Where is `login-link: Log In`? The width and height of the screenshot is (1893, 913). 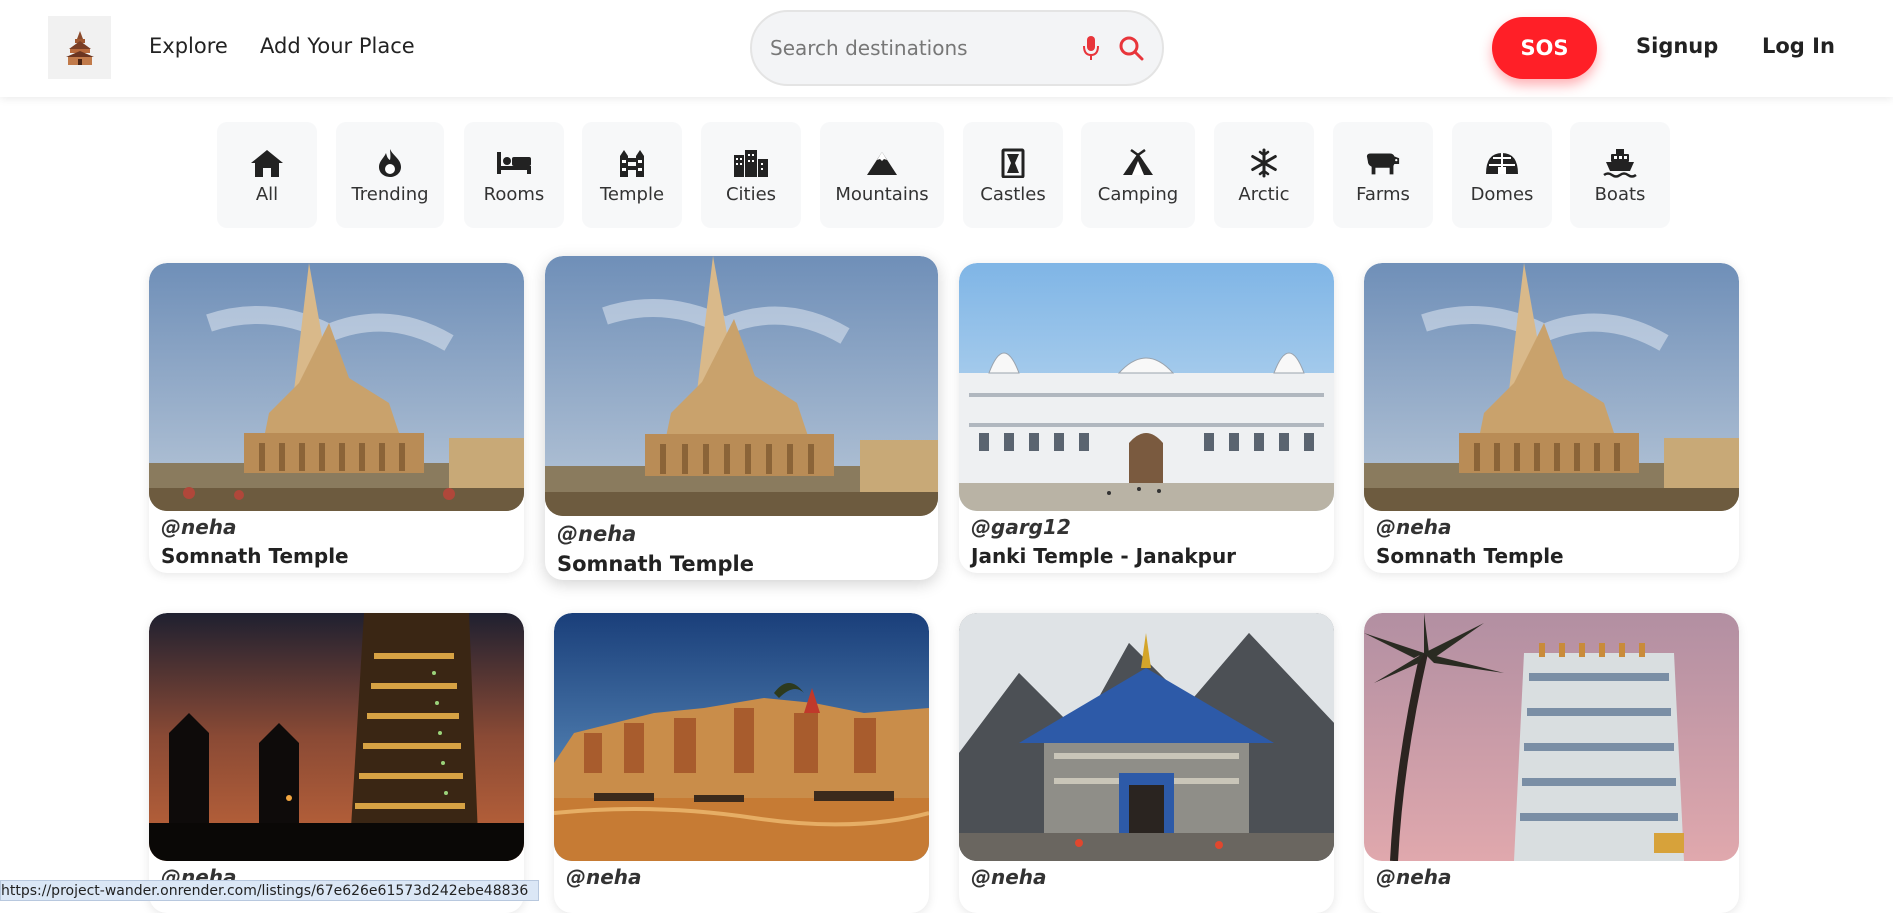
login-link: Log In is located at coordinates (1798, 46).